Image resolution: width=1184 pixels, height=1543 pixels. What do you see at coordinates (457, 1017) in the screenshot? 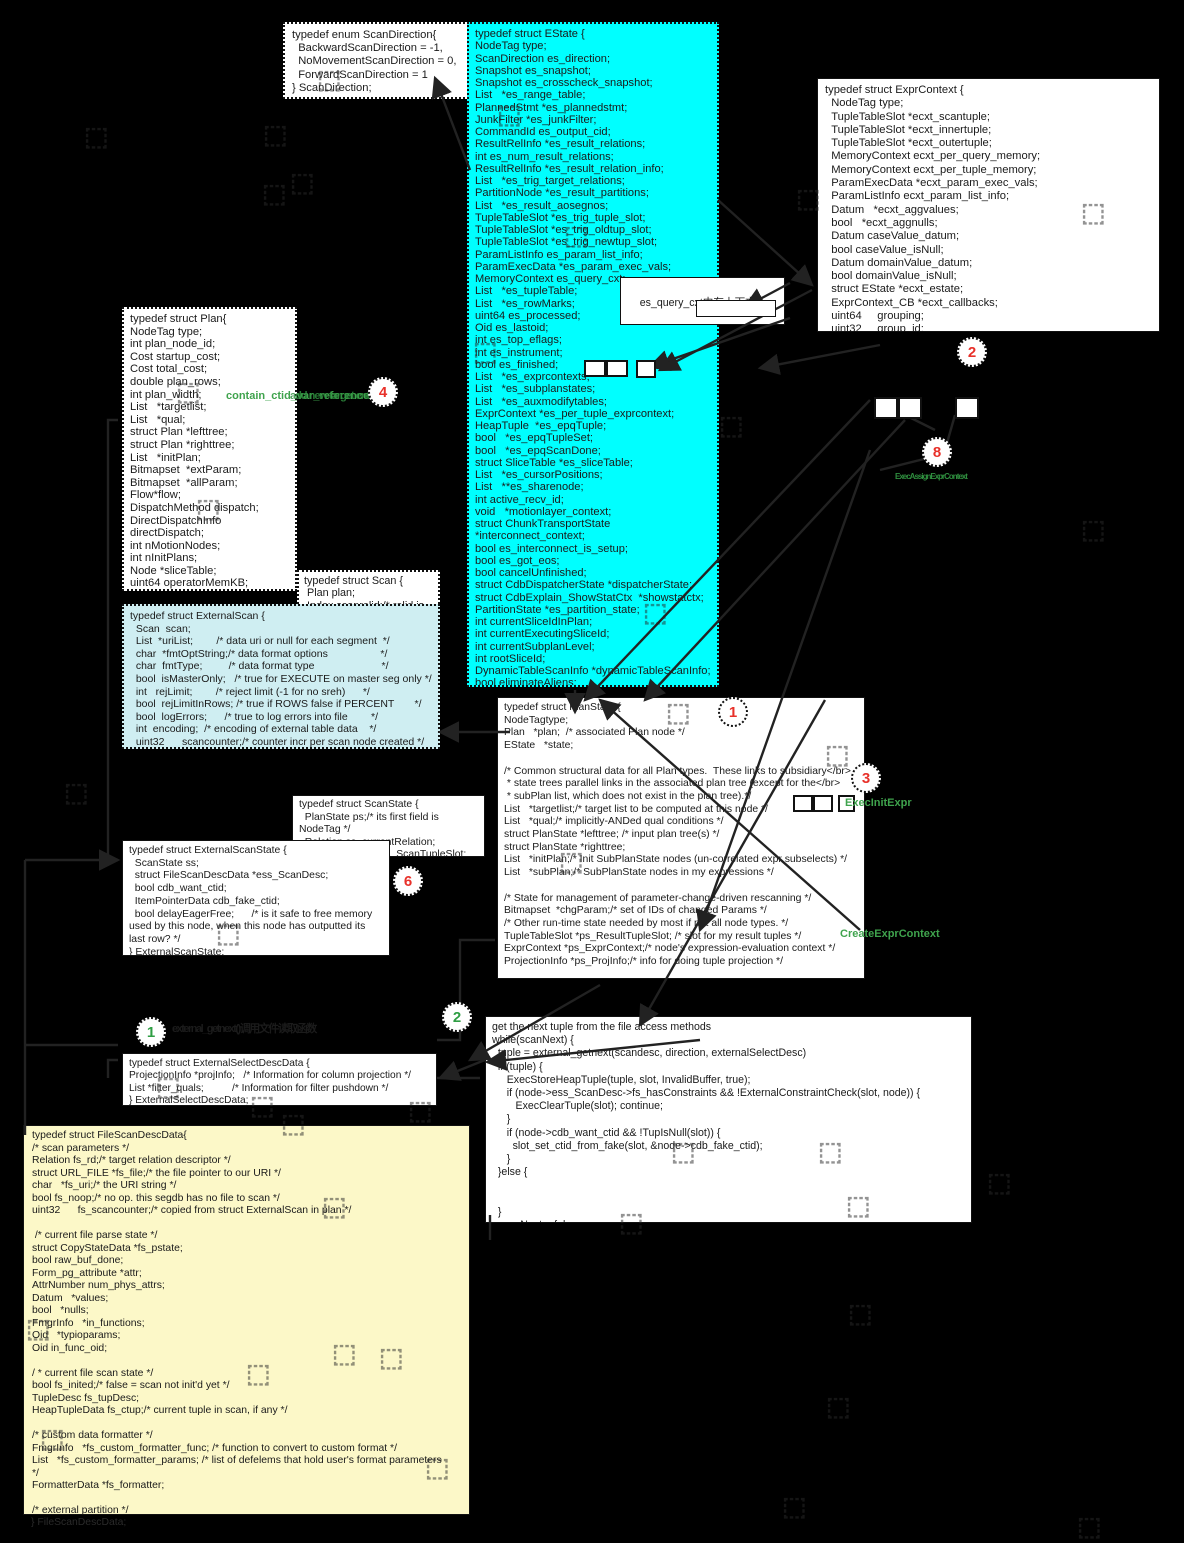
I see `marker-2-lower: 2` at bounding box center [457, 1017].